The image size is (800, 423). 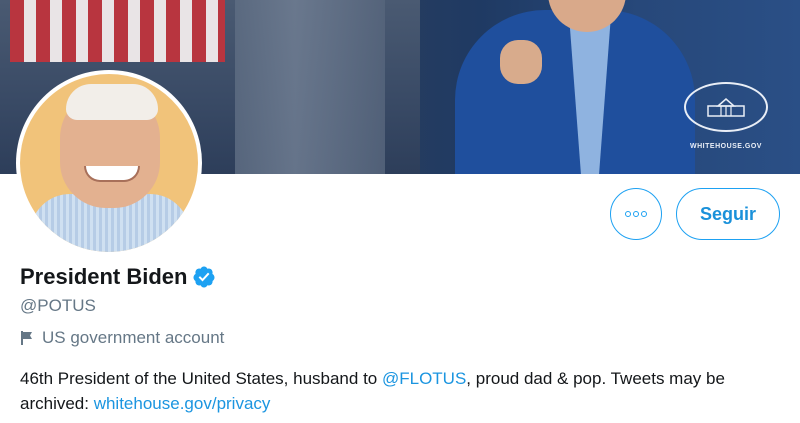 What do you see at coordinates (182, 403) in the screenshot?
I see `privacy-link: whitehouse.gov/privacy` at bounding box center [182, 403].